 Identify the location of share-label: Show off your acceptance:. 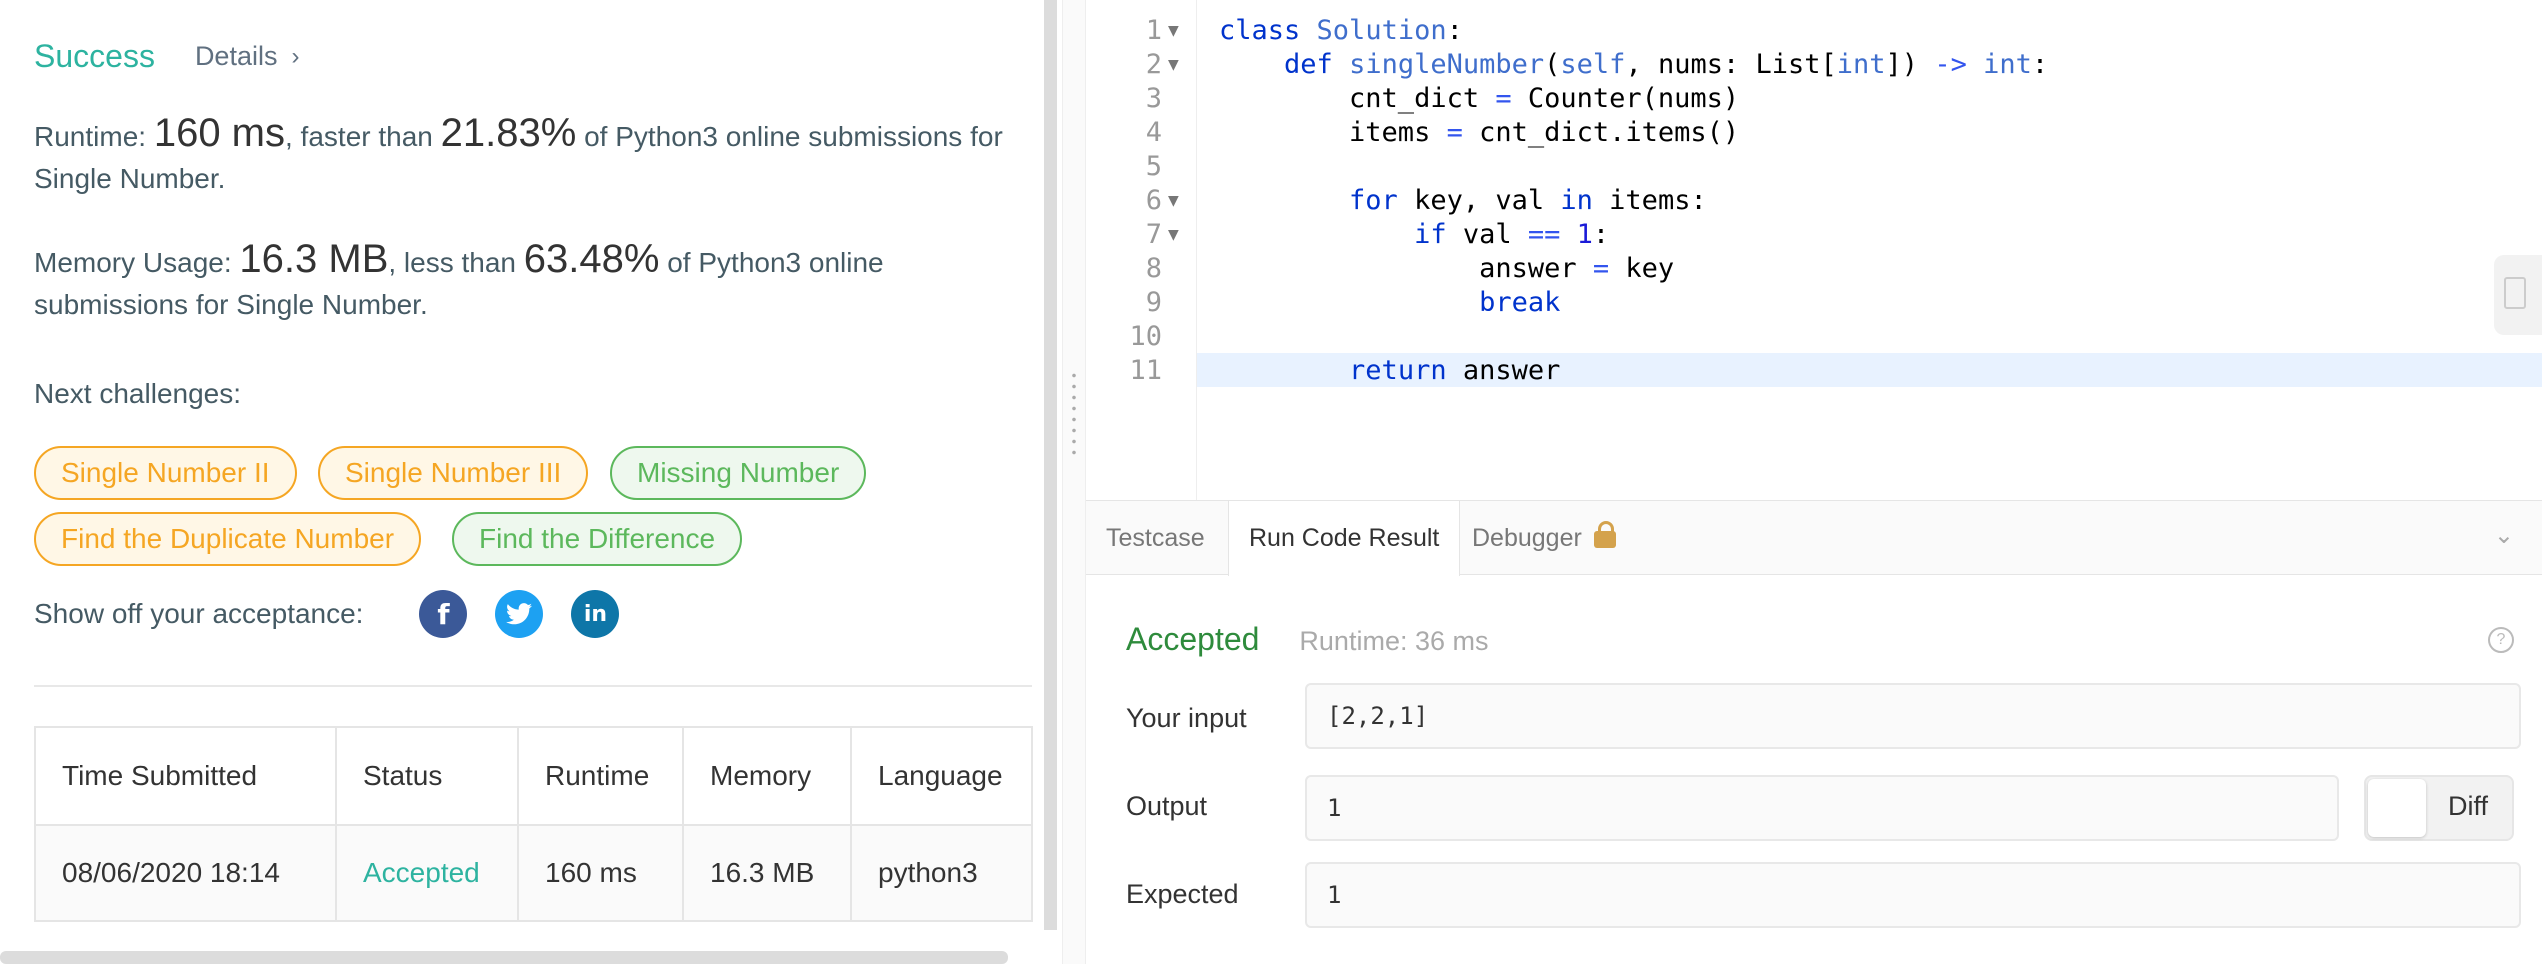
(199, 613).